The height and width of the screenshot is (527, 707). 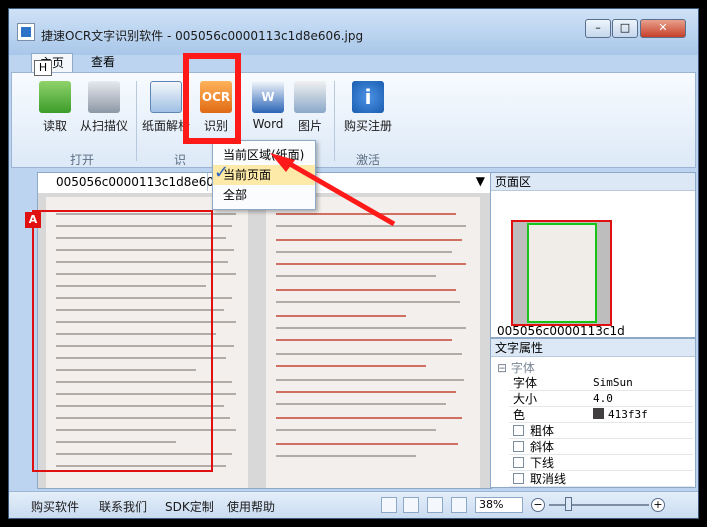 I want to click on group-recognize-label: 识, so click(x=180, y=160).